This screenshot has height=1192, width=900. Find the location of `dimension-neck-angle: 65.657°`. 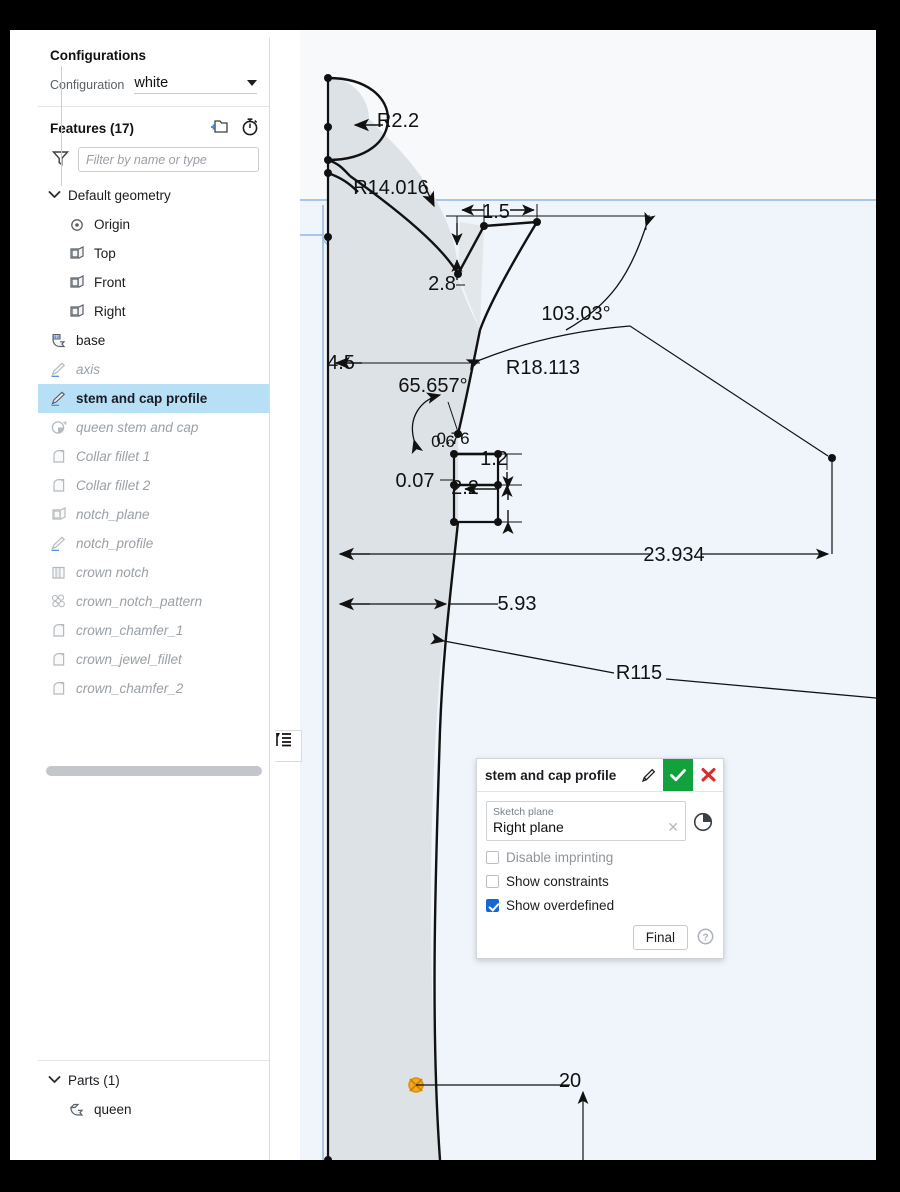

dimension-neck-angle: 65.657° is located at coordinates (432, 386).